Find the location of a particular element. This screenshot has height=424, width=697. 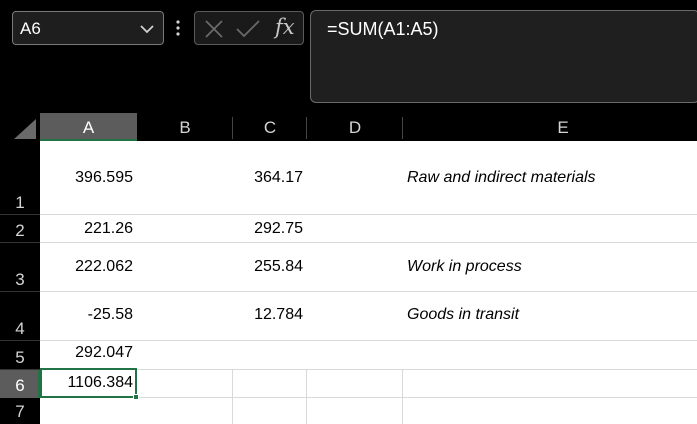

cancel-x-icon is located at coordinates (214, 29).